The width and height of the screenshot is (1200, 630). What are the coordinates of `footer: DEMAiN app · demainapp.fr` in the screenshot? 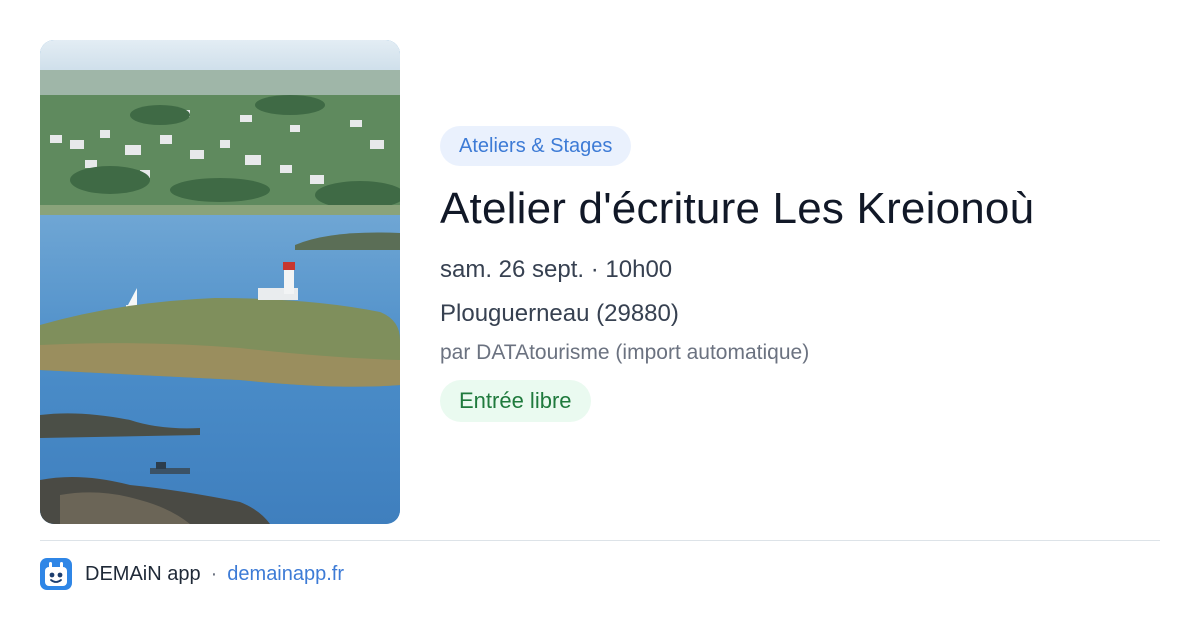 It's located at (192, 574).